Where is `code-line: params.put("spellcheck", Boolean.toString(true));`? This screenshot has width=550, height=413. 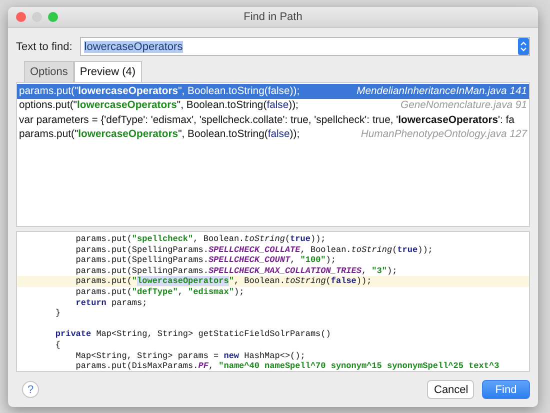
code-line: params.put("spellcheck", Boolean.toString(true)); is located at coordinates (200, 239).